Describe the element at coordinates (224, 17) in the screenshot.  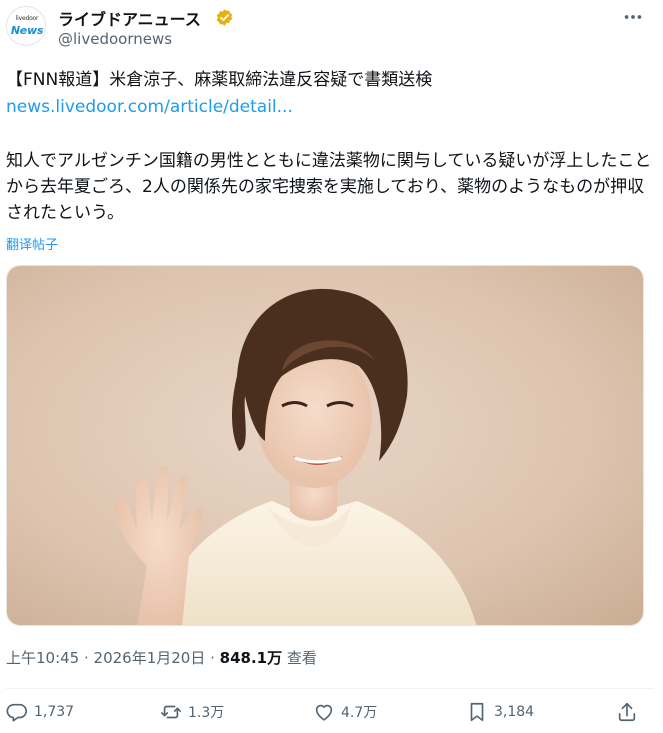
I see `verified-badge-icon` at that location.